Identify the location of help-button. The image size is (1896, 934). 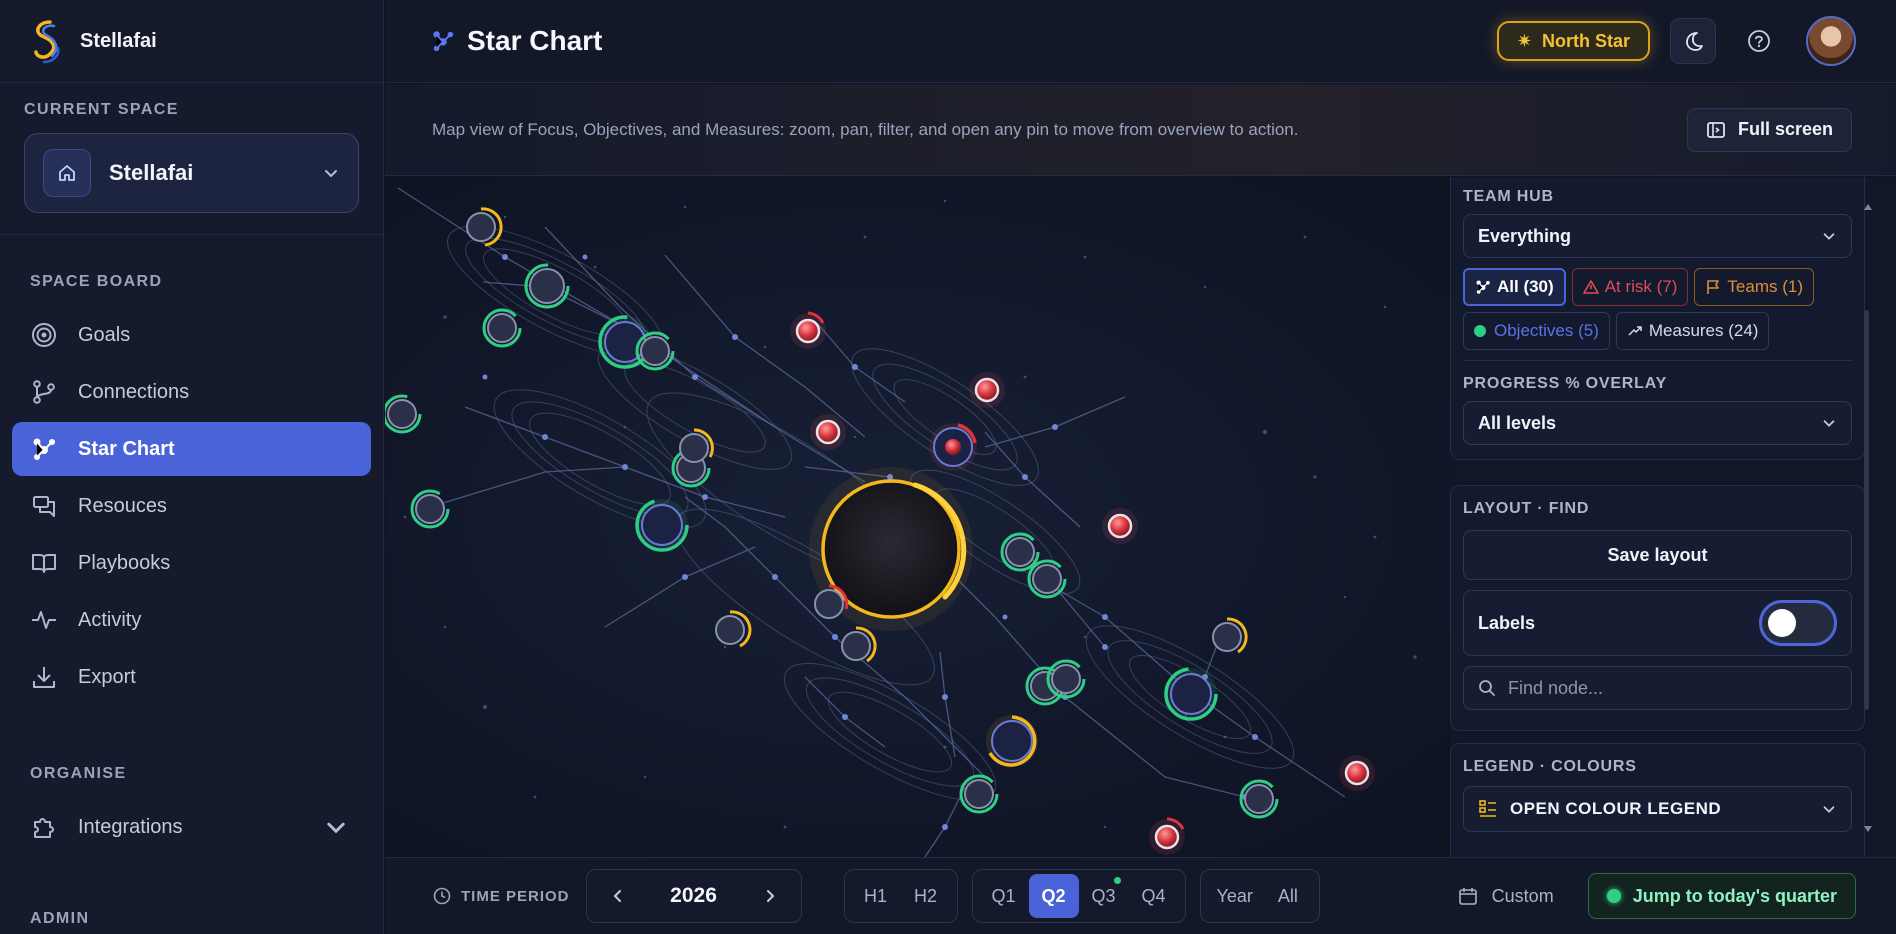
(1759, 41).